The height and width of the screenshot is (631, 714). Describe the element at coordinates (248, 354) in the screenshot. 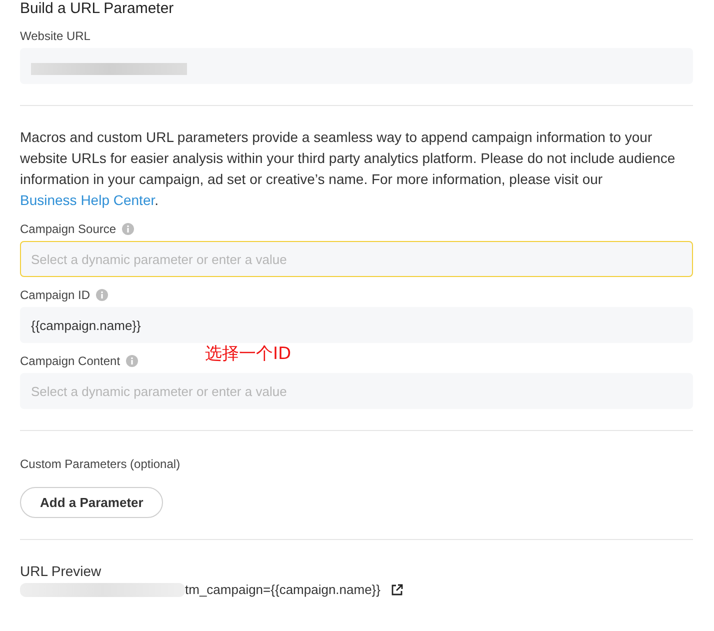

I see `annotation-text: 选择一个ID` at that location.